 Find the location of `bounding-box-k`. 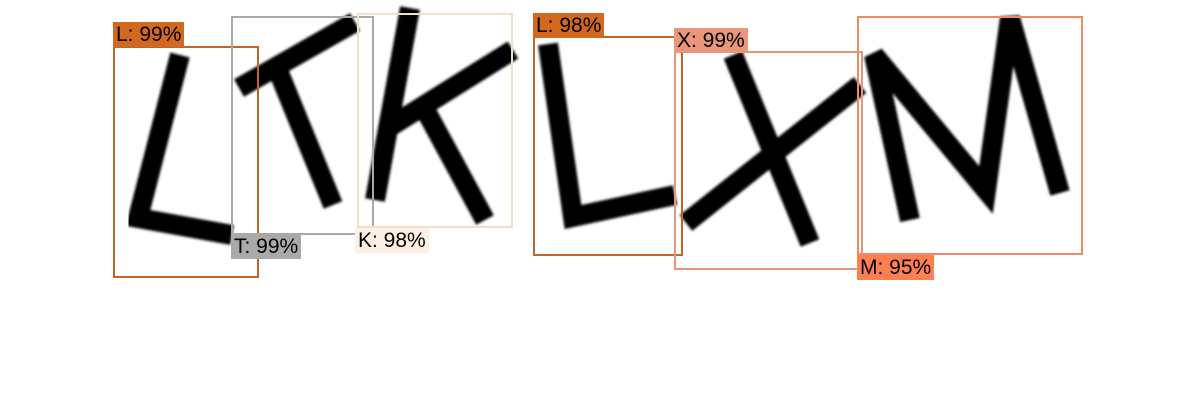

bounding-box-k is located at coordinates (435, 120).